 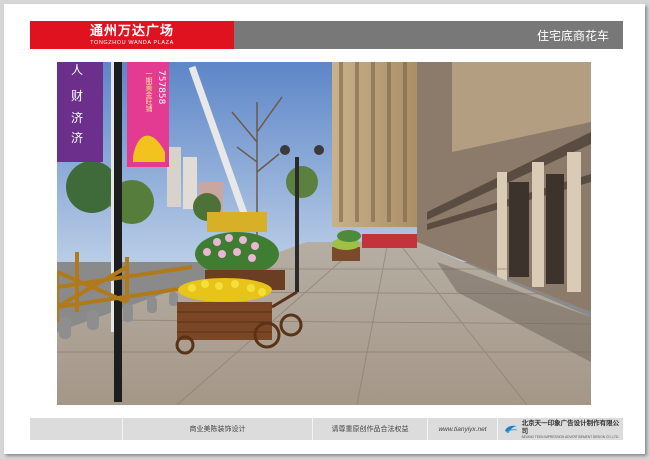 What do you see at coordinates (77, 96) in the screenshot?
I see `banner-left-char: 财` at bounding box center [77, 96].